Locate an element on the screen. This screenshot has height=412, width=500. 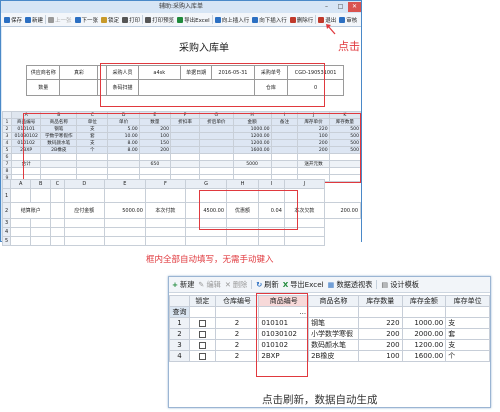
insert-down-button: 向下插入行 is located at coordinates (269, 20).